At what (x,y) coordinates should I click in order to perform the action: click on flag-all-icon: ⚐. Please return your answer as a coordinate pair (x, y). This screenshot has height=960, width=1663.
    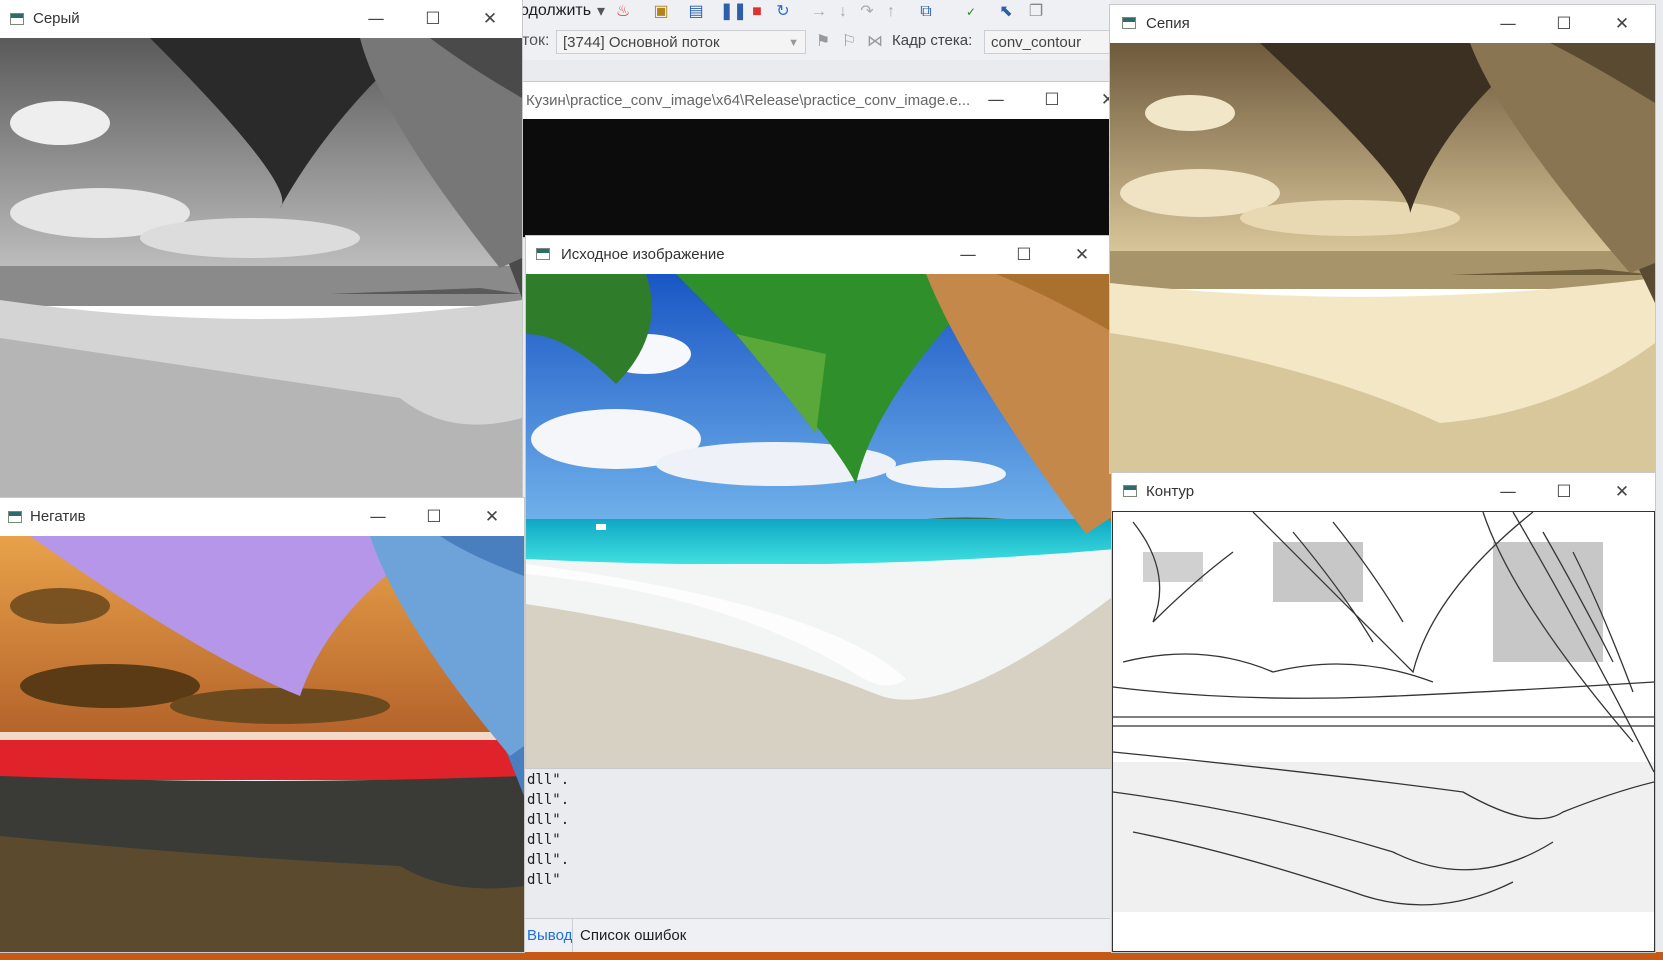
    Looking at the image, I should click on (849, 42).